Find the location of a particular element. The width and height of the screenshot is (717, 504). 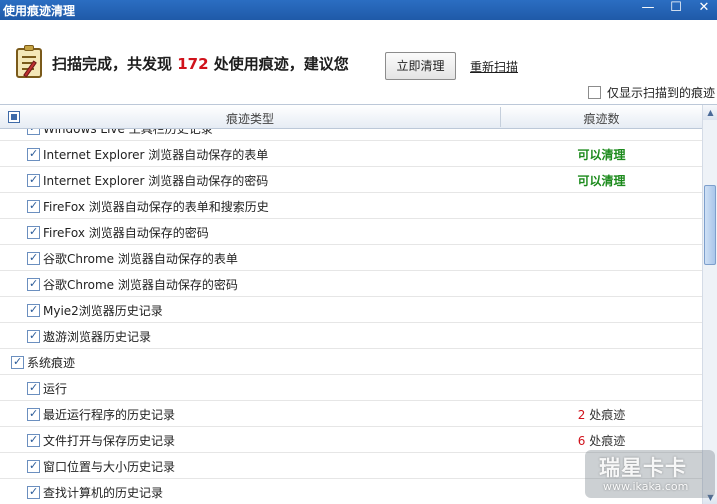

close-button: ✕ is located at coordinates (704, 9).